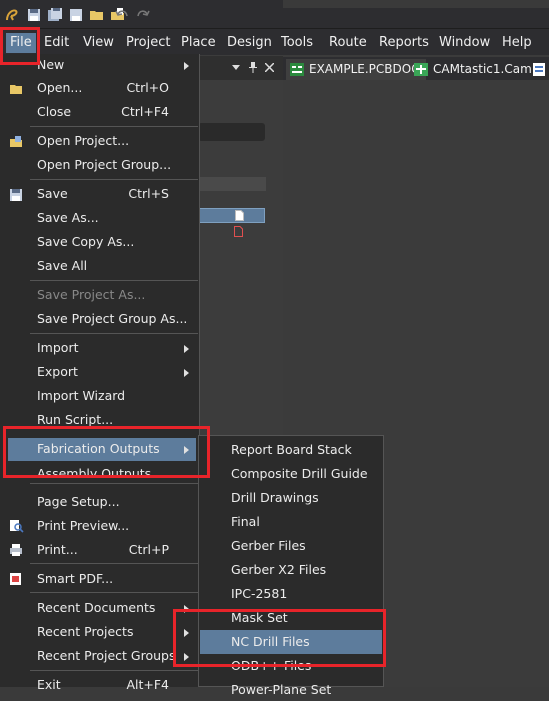 Image resolution: width=549 pixels, height=701 pixels. I want to click on panel-selected-file, so click(231, 215).